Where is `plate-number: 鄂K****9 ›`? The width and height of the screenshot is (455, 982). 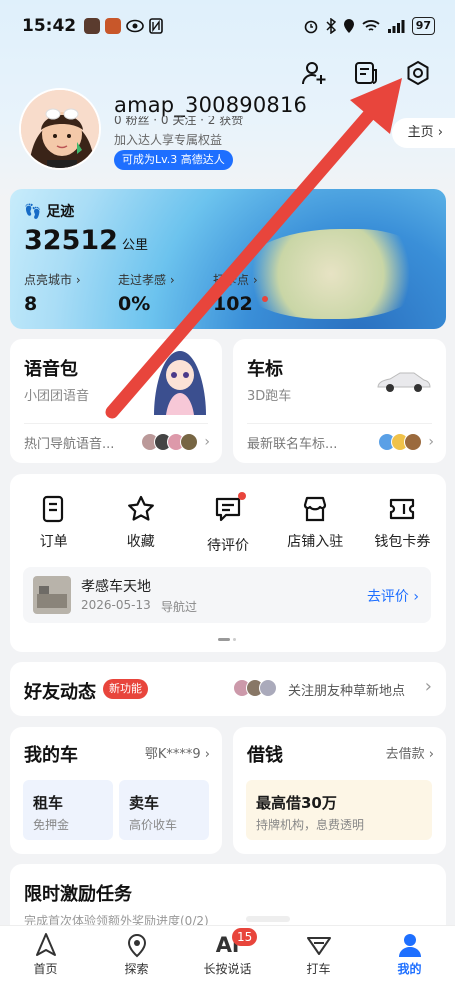 plate-number: 鄂K****9 › is located at coordinates (177, 752).